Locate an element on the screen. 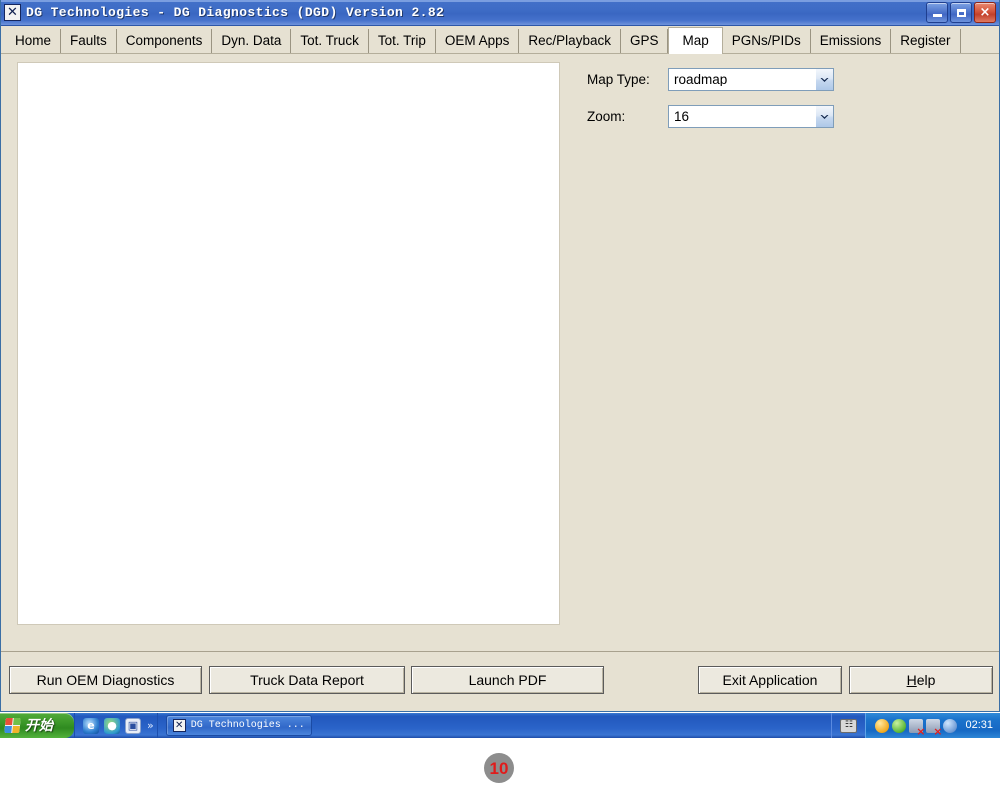  browser-icon: ● is located at coordinates (112, 725).